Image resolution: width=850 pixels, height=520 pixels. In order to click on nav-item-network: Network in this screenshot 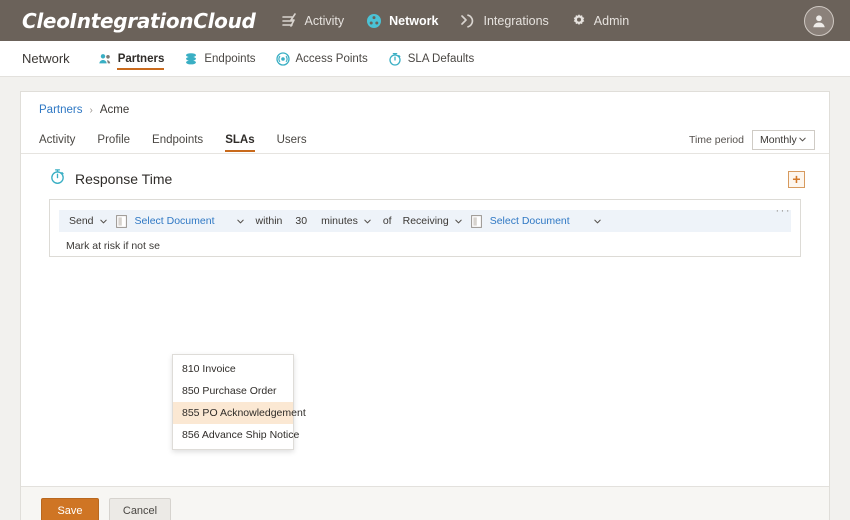, I will do `click(402, 21)`.